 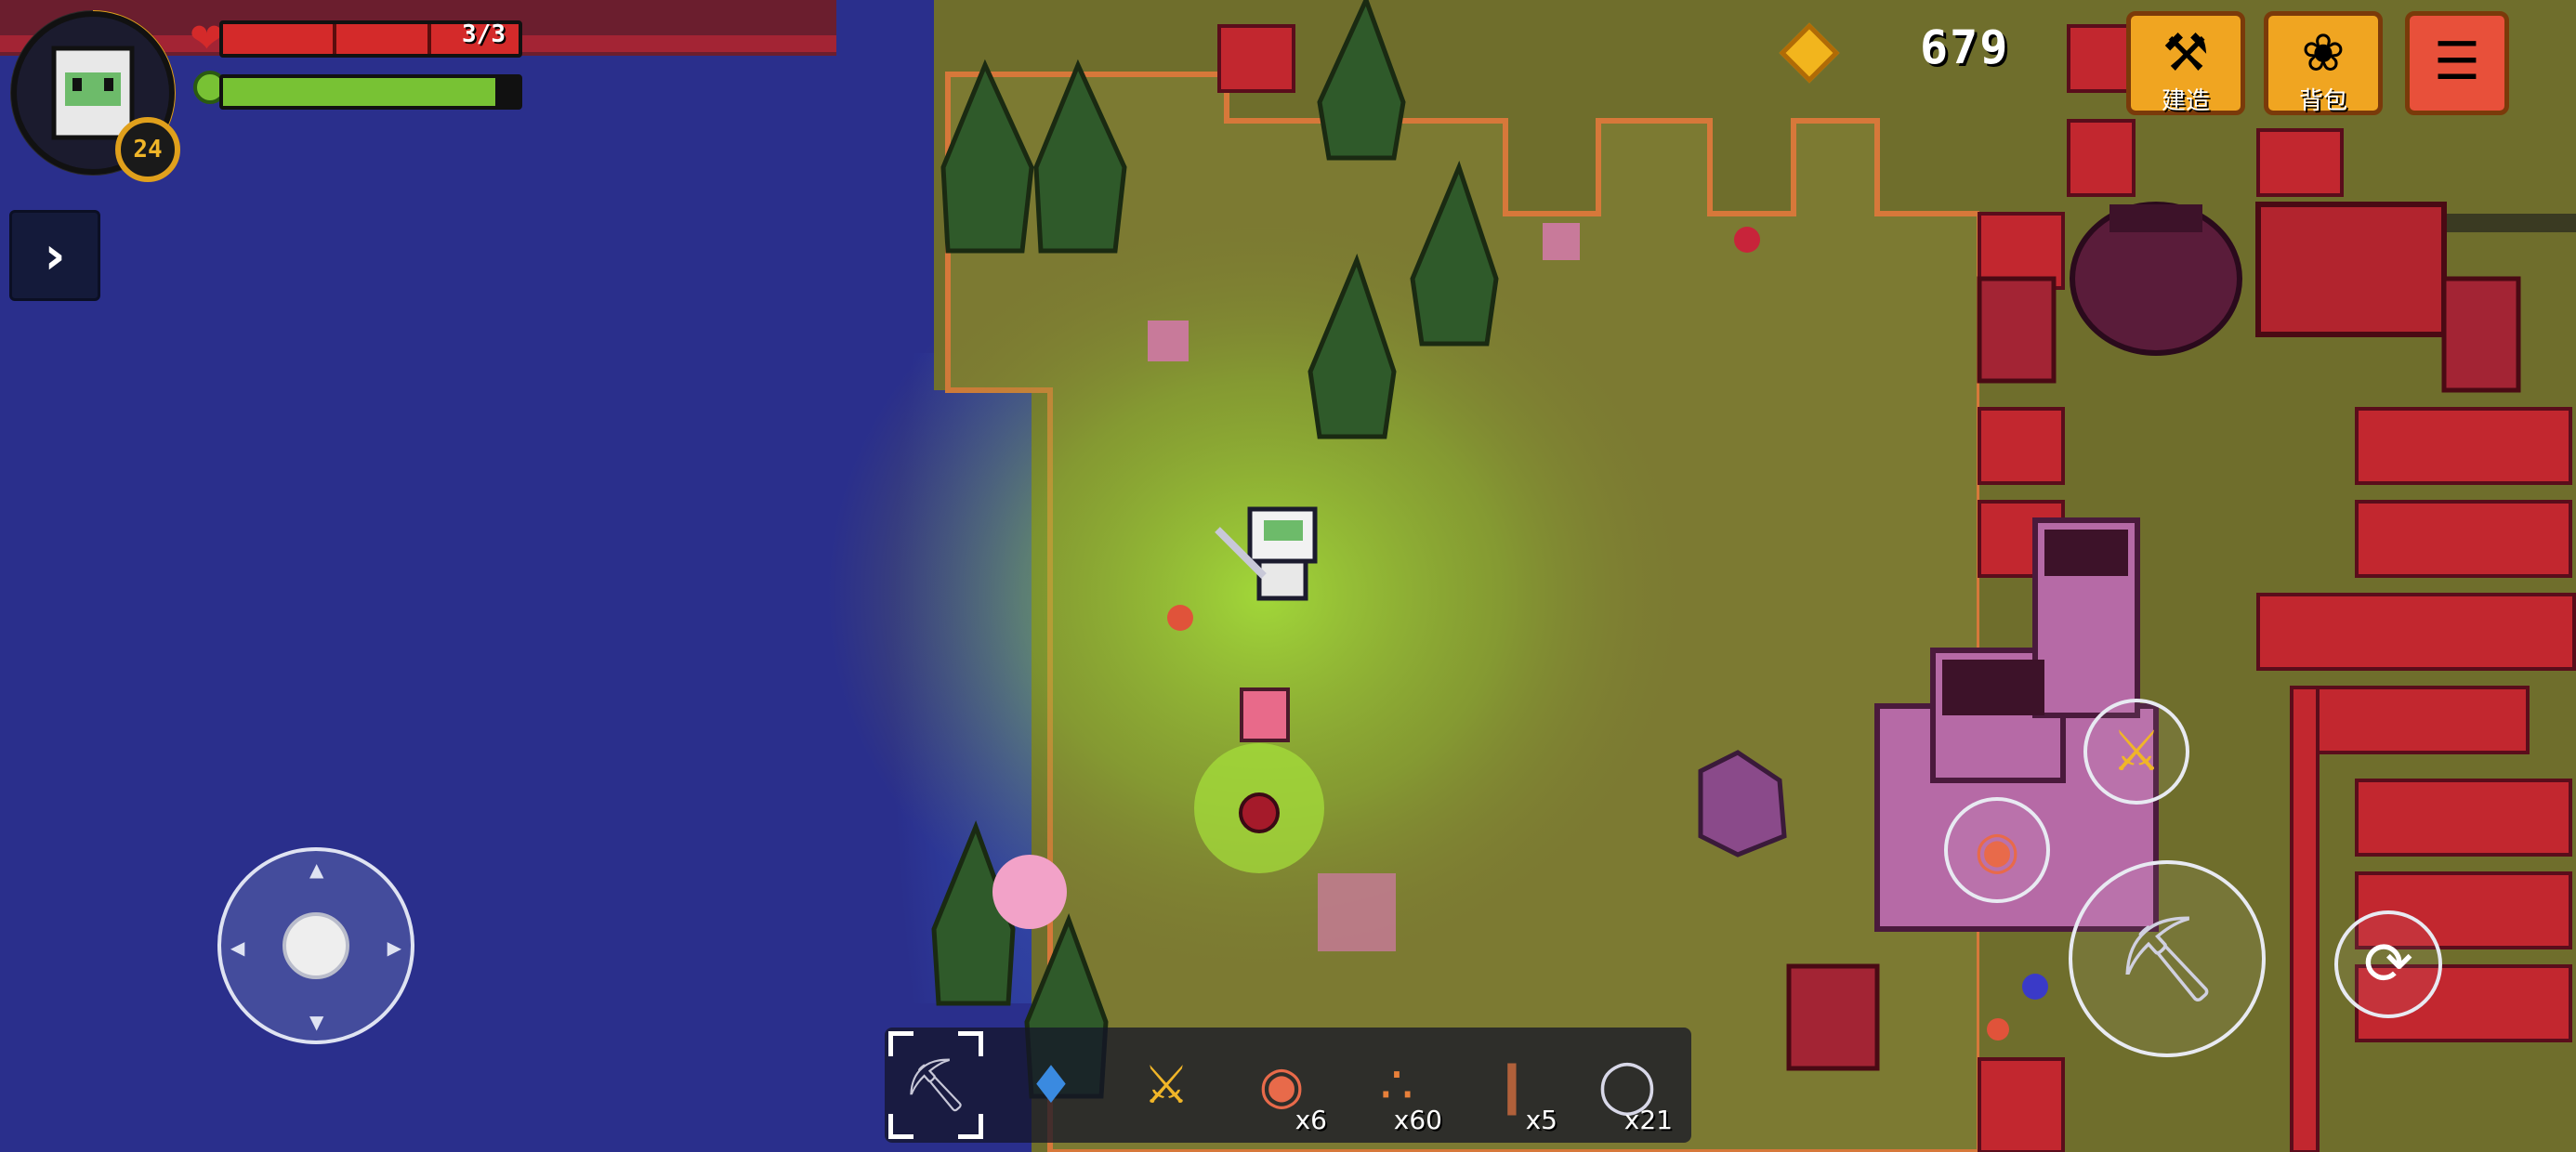 I want to click on hotbar-slot: ◉ x6, so click(x=1281, y=1085).